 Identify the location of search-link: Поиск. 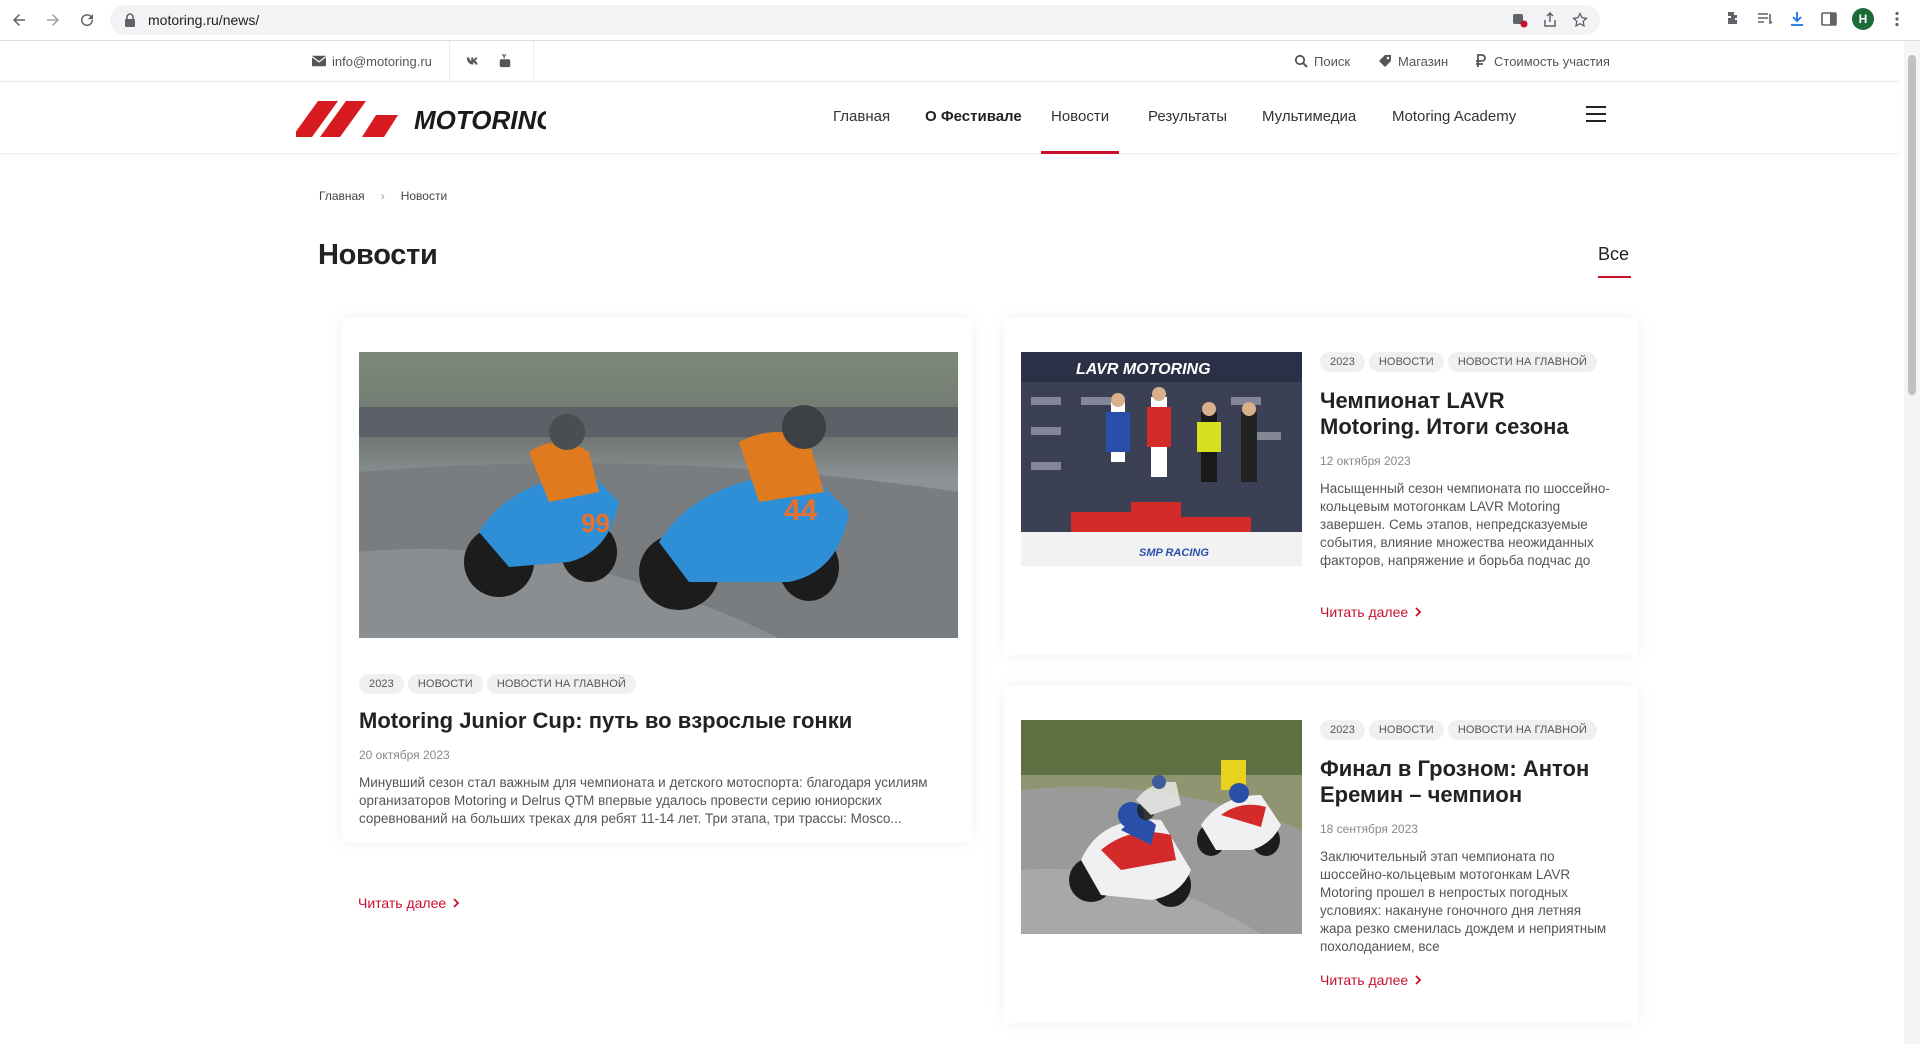
(1322, 61).